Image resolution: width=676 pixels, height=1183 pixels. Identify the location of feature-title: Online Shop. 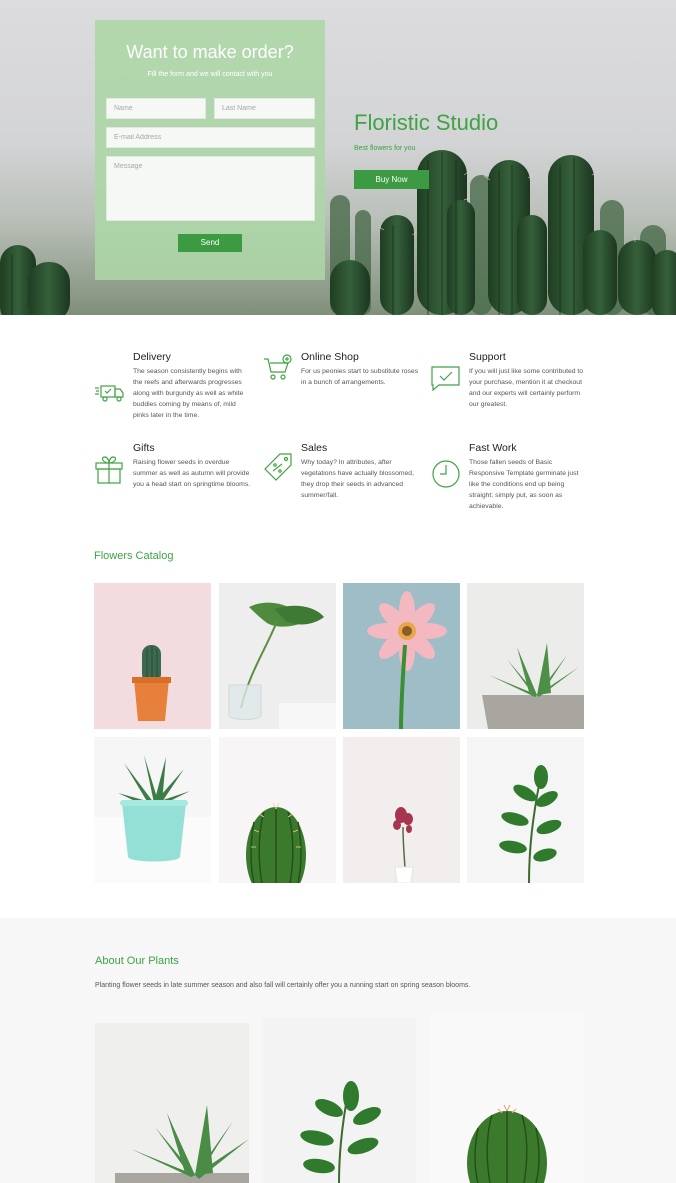
(330, 357).